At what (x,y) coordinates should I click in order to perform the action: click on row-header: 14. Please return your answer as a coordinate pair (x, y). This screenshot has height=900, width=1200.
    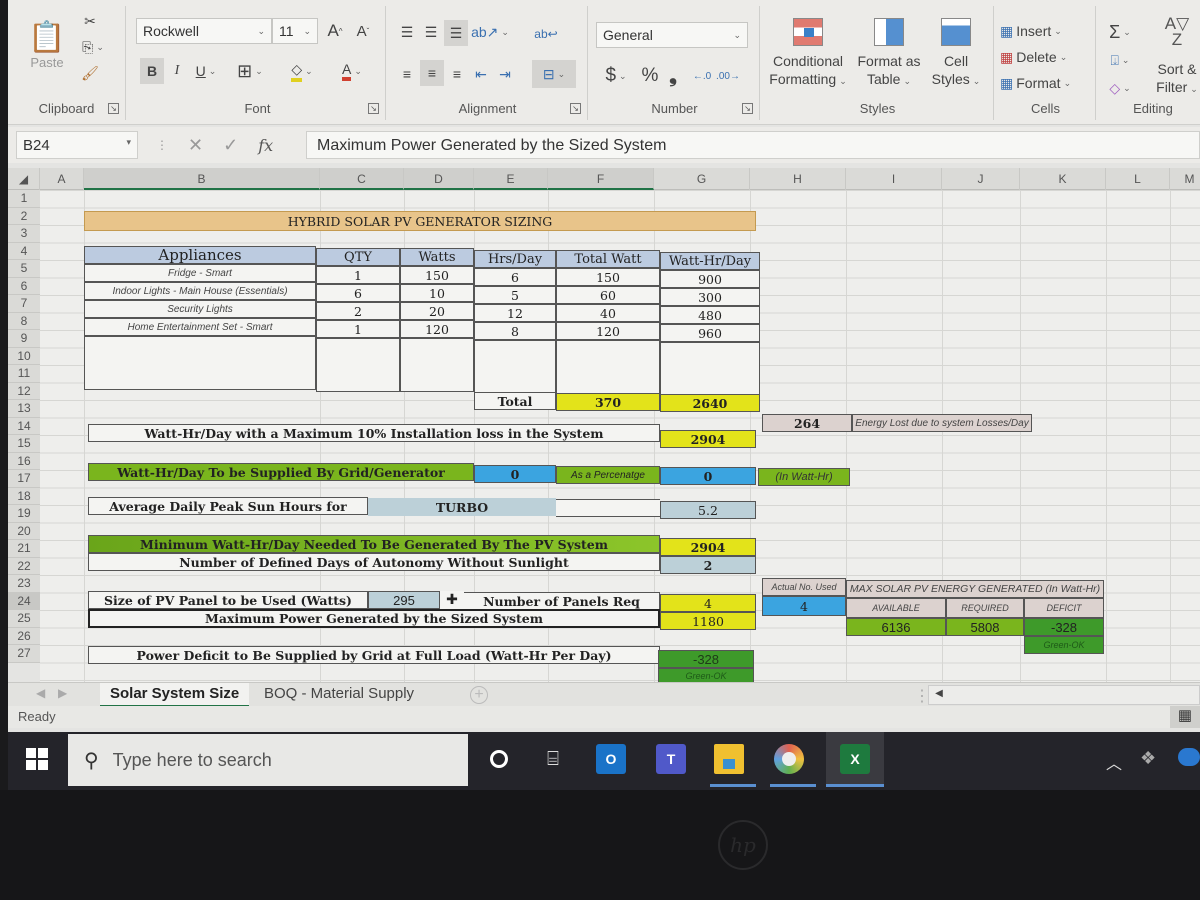
    Looking at the image, I should click on (24, 426).